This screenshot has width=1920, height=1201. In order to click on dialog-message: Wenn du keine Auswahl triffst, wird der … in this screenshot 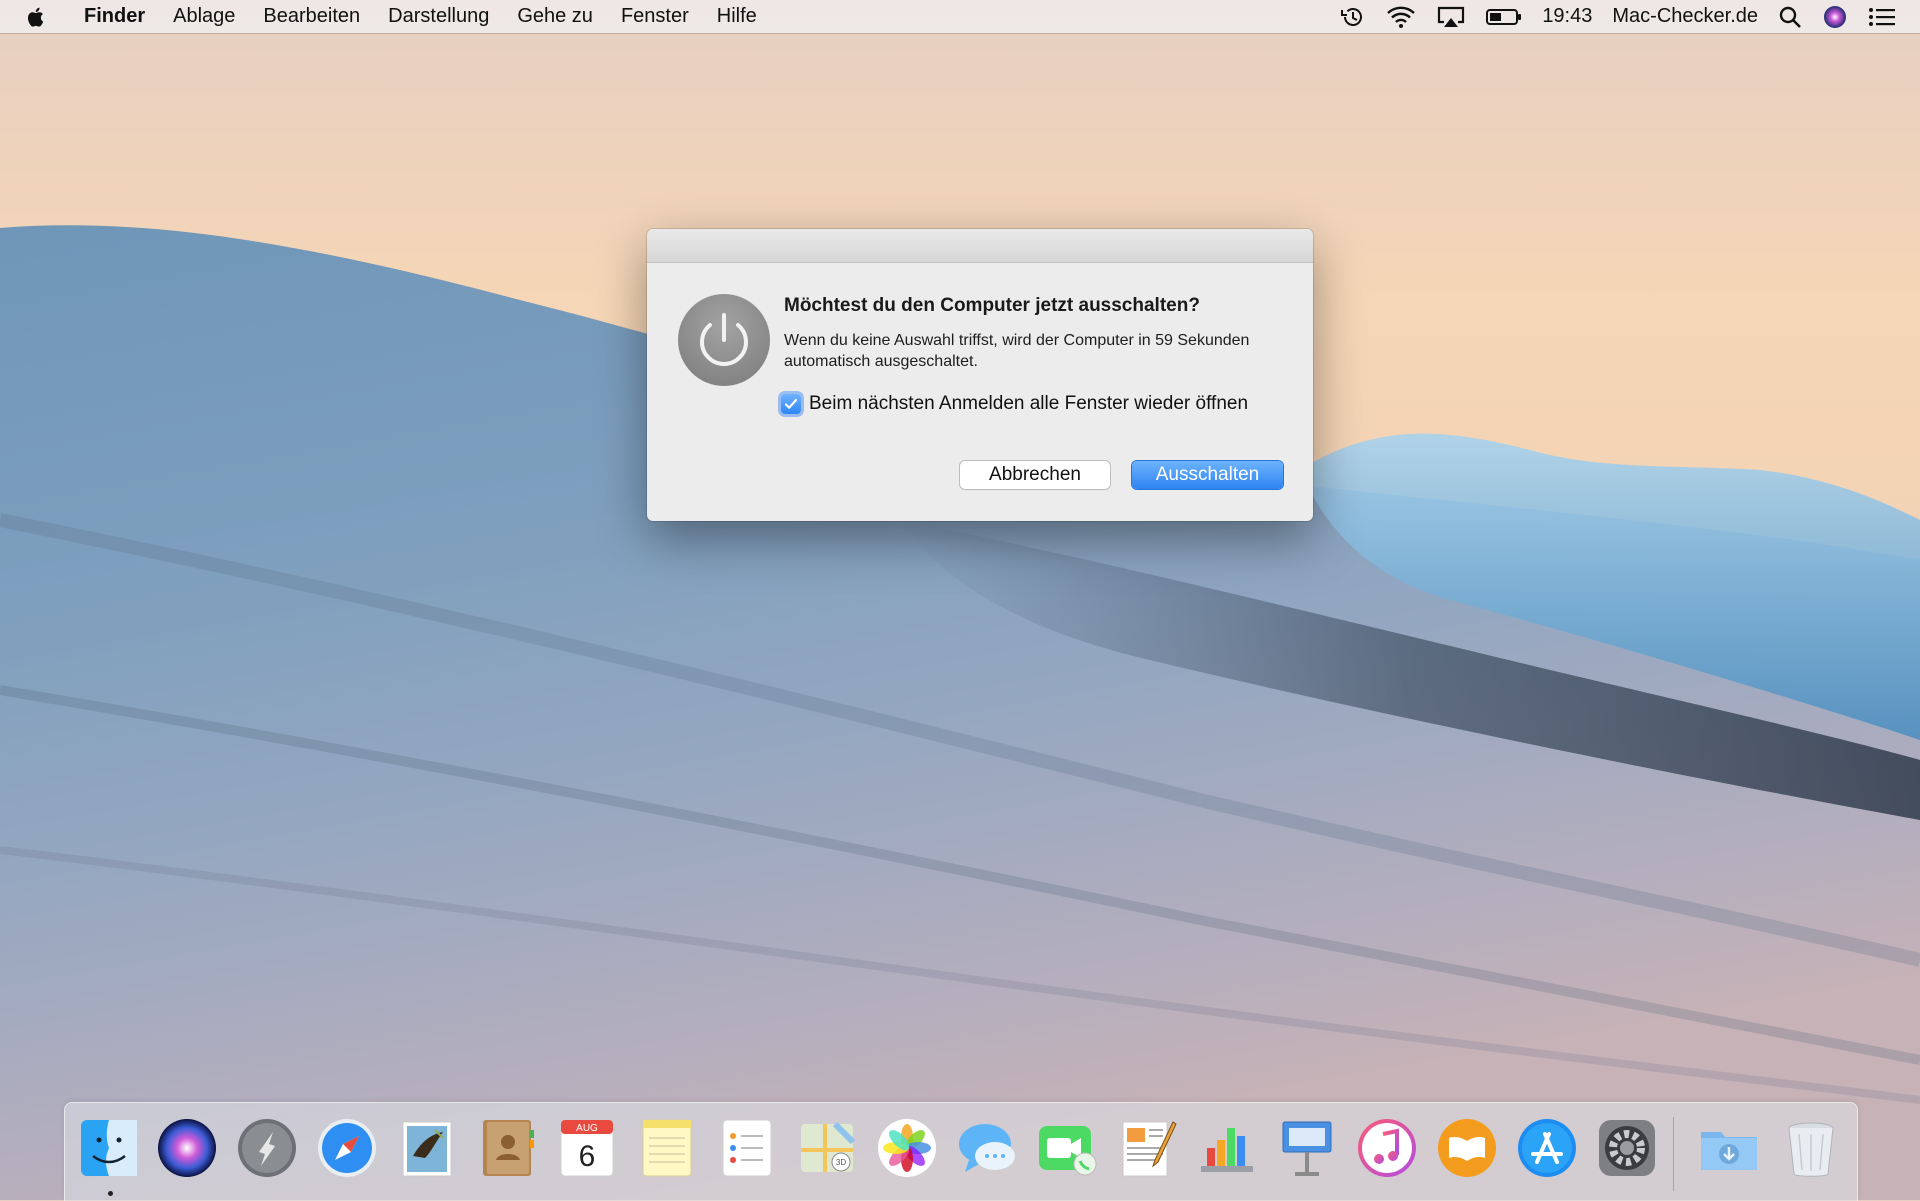, I will do `click(1017, 351)`.